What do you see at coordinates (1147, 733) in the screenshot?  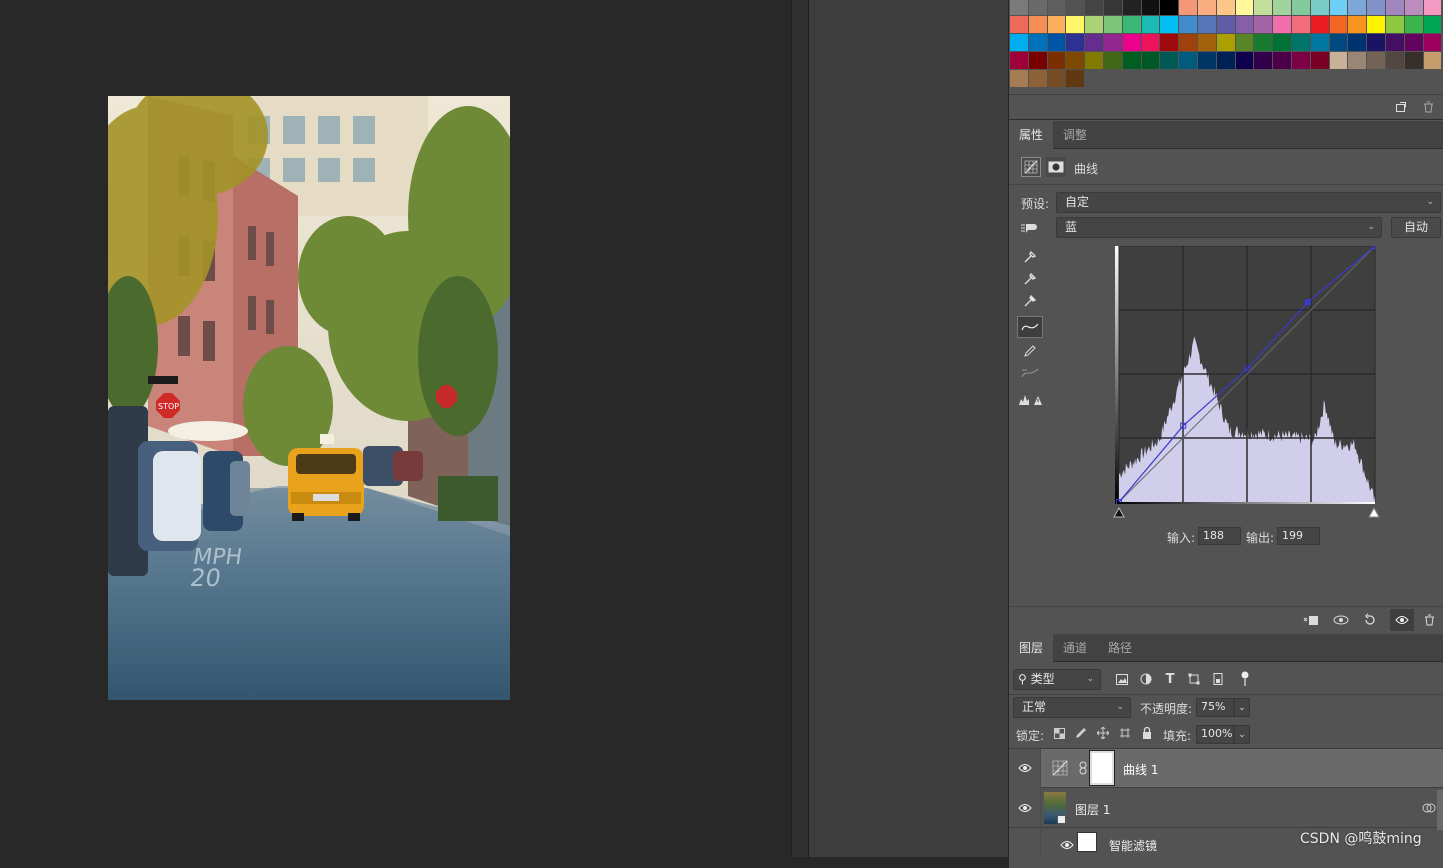 I see `lock-all-icon` at bounding box center [1147, 733].